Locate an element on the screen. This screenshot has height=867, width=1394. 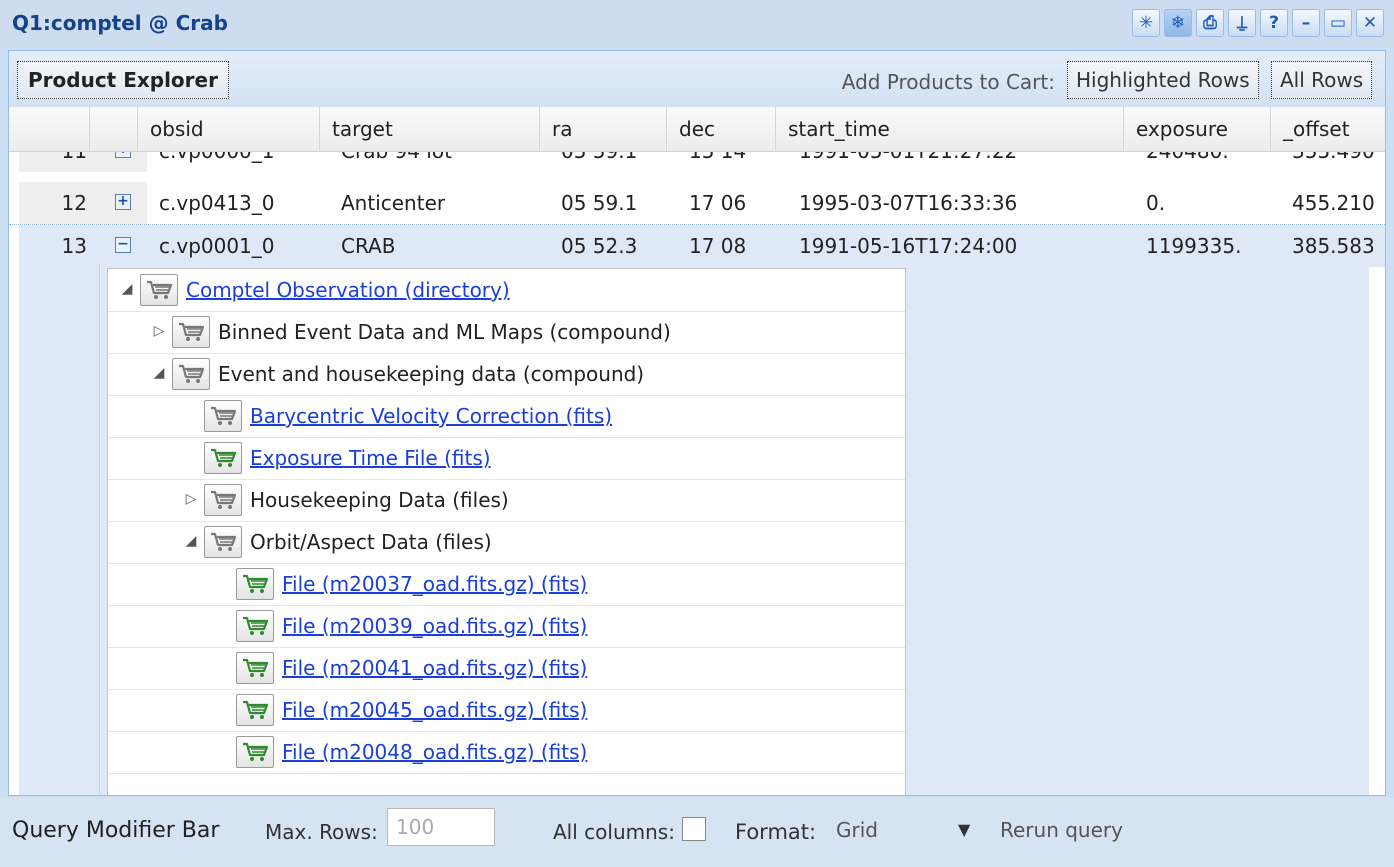
add-to-cart-label: Add Products to Cart: is located at coordinates (948, 82).